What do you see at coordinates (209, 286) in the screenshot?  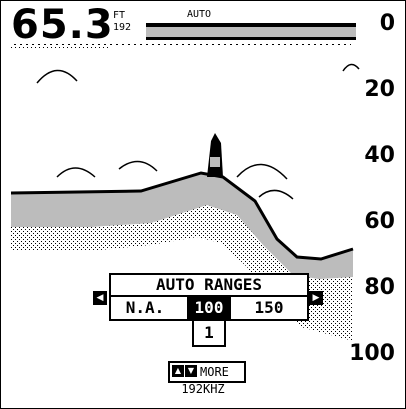 I see `dialog-title: AUTO RANGES` at bounding box center [209, 286].